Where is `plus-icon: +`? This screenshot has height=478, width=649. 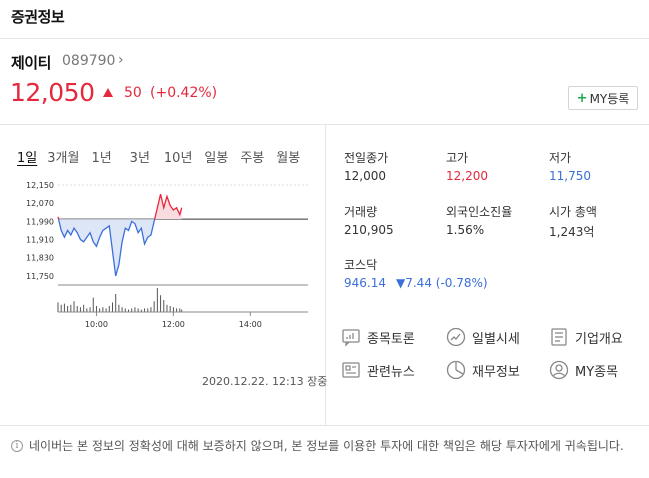 plus-icon: + is located at coordinates (582, 98).